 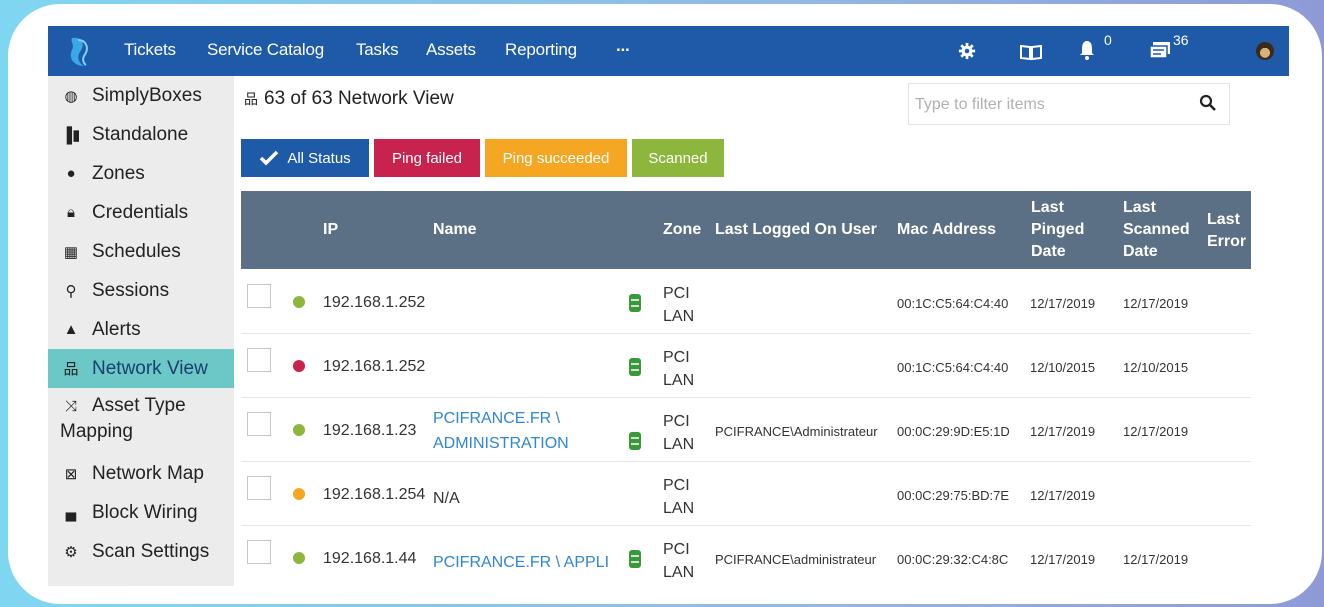 I want to click on check-icon, so click(x=269, y=158).